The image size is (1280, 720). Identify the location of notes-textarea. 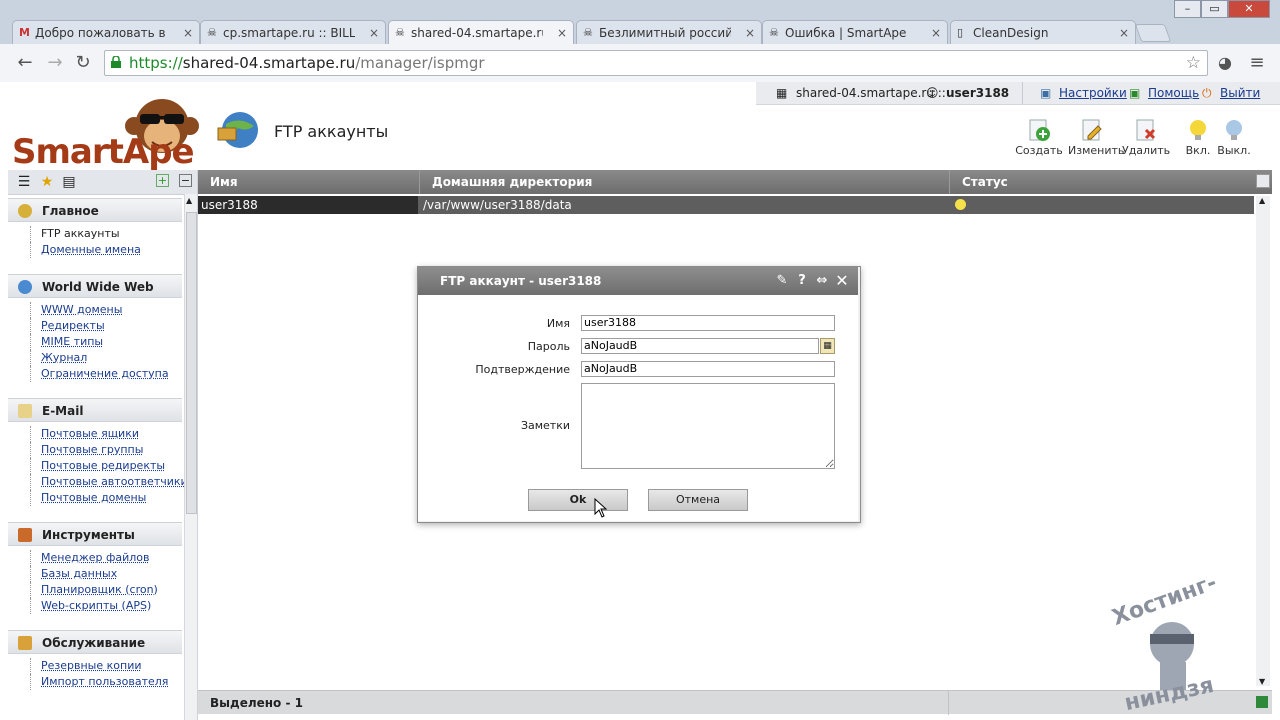
(708, 426).